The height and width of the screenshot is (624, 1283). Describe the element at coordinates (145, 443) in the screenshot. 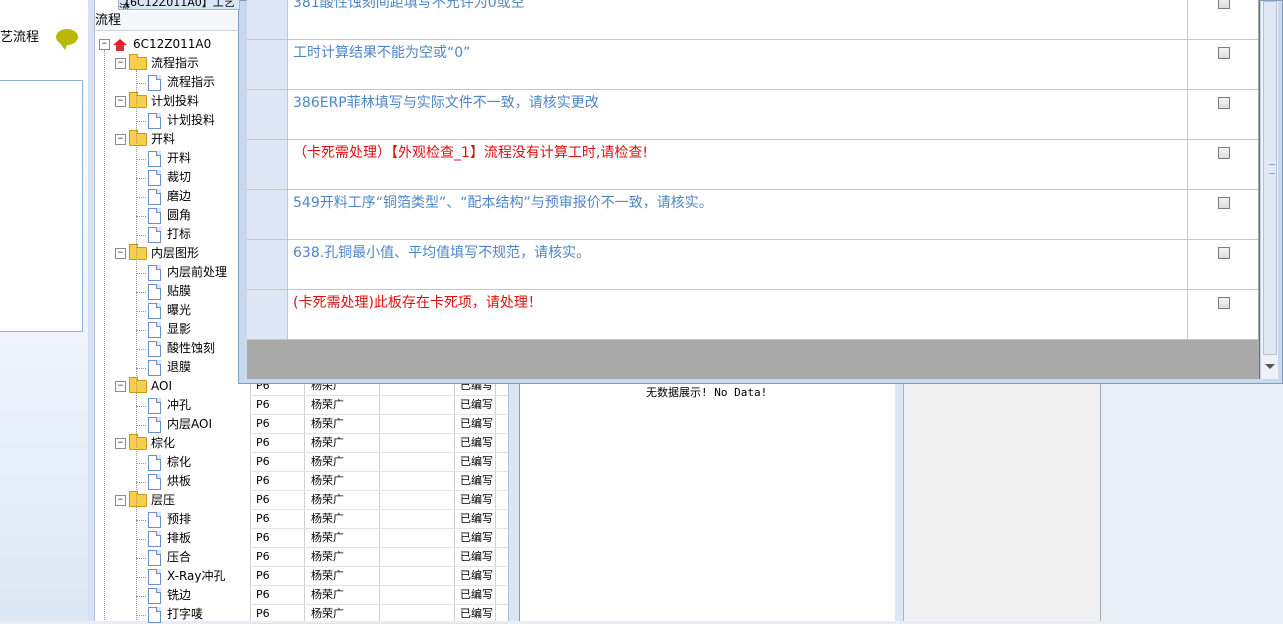

I see `tree-folder: − 棕化` at that location.